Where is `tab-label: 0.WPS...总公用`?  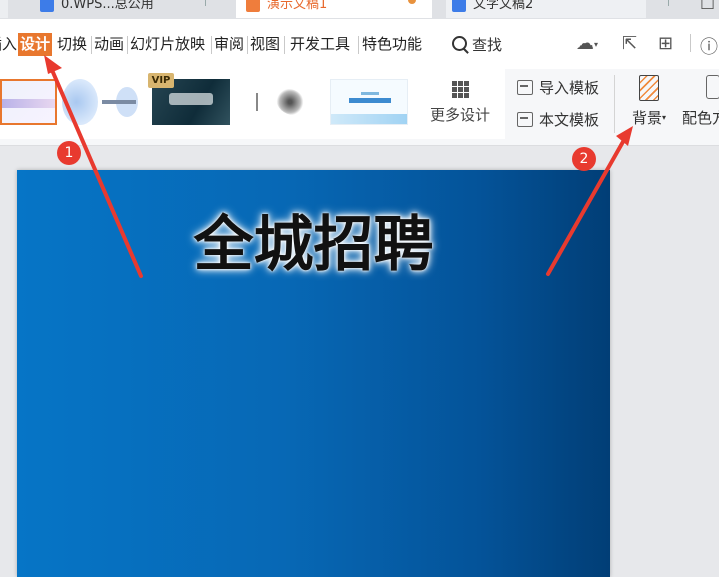
tab-label: 0.WPS...总公用 is located at coordinates (107, 6).